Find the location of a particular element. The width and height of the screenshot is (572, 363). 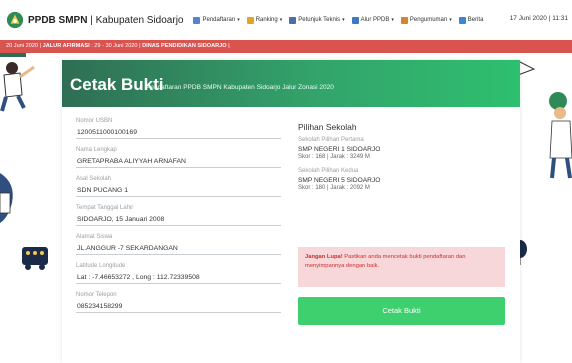

field-value: JL.ANGGUR -7 SEKARDANGAN is located at coordinates (178, 249).